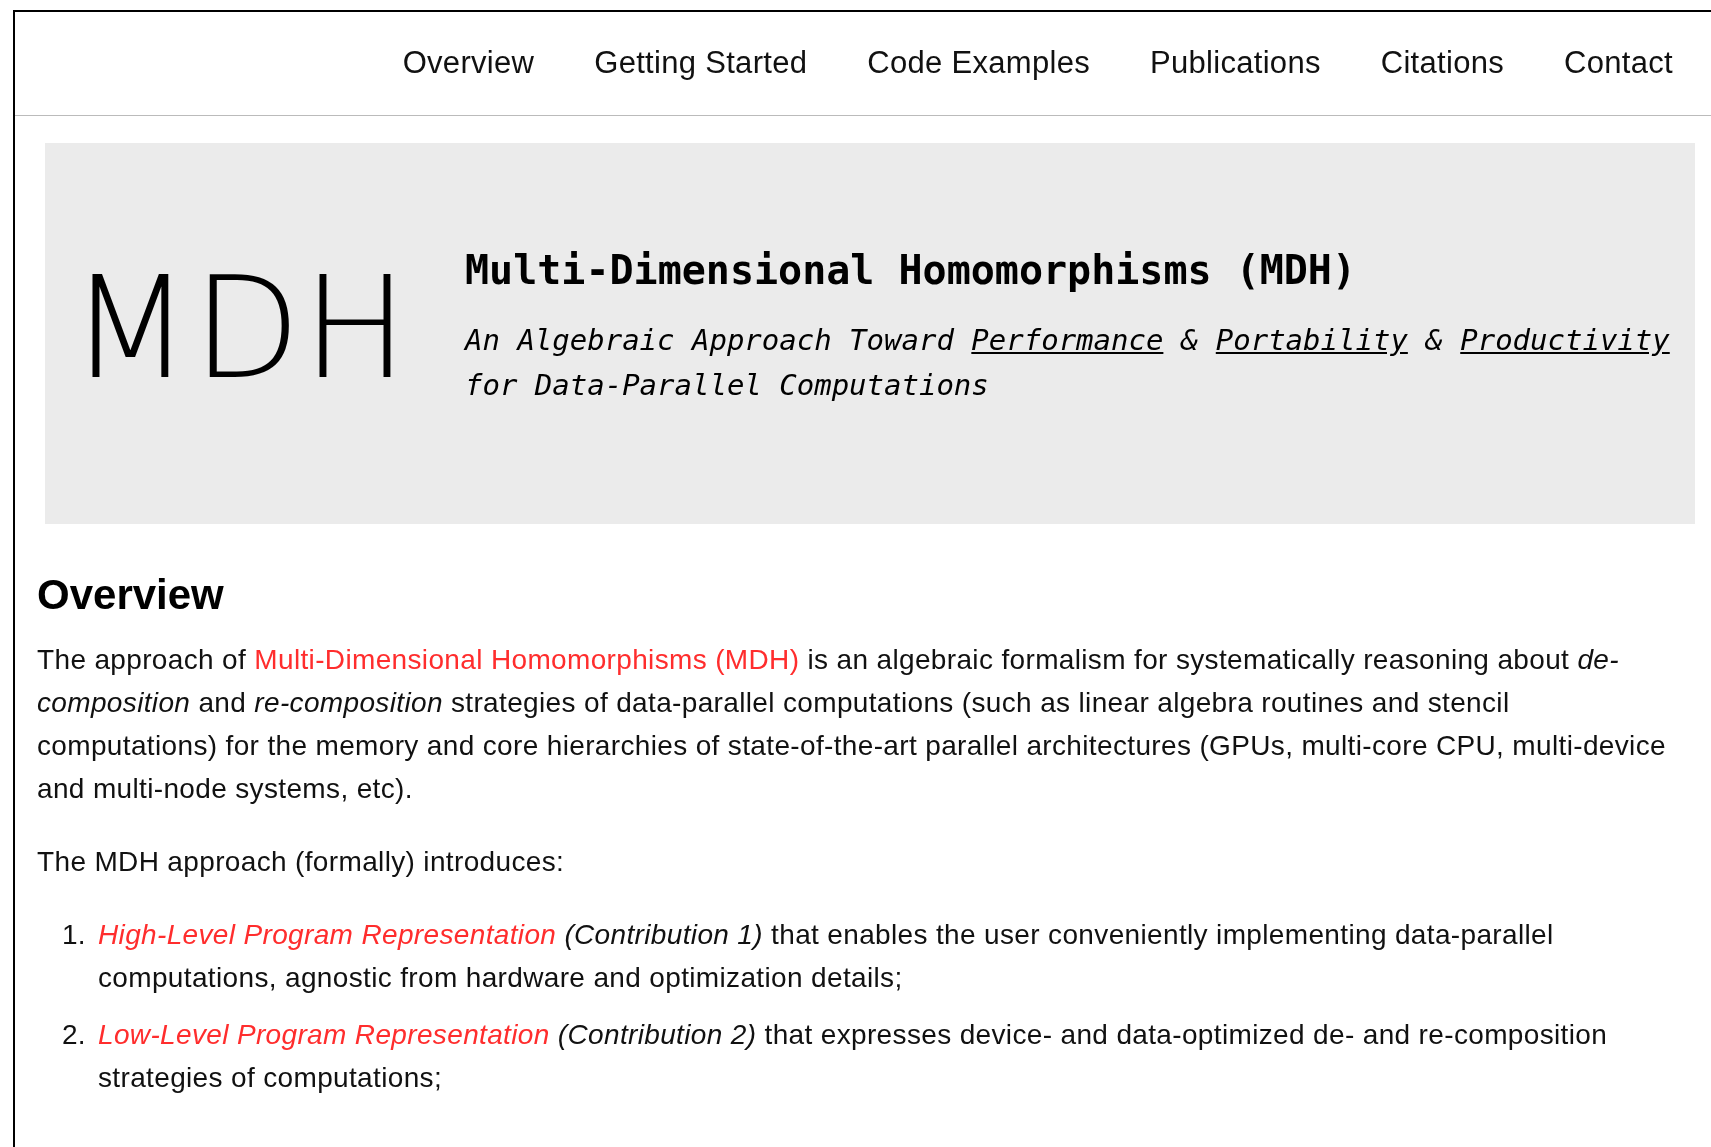 Image resolution: width=1711 pixels, height=1147 pixels. I want to click on nav-link: Code Examples, so click(978, 63).